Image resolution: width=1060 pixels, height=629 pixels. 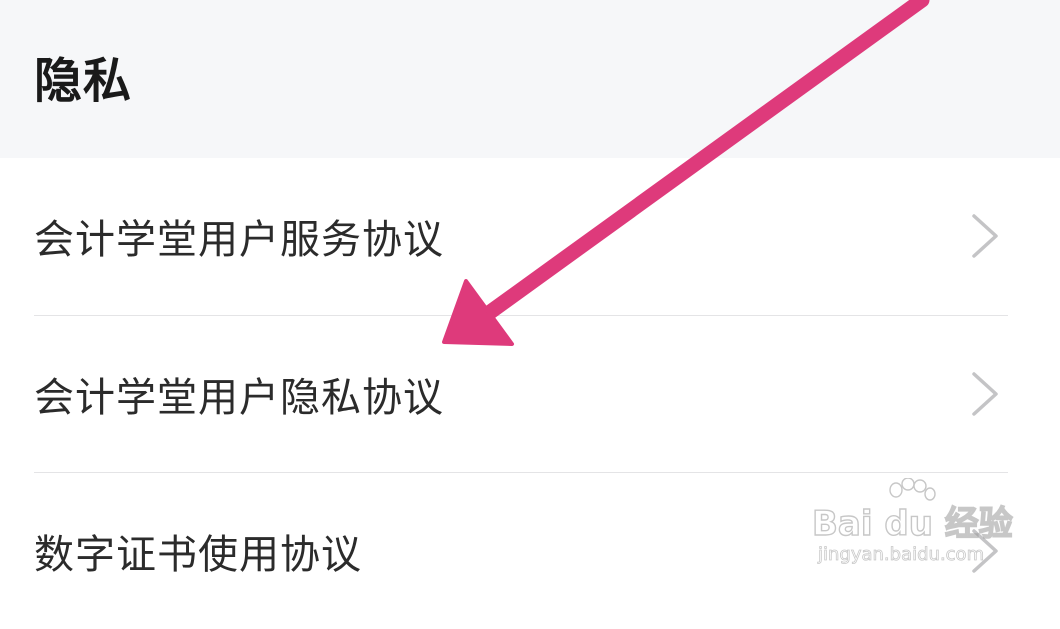 I want to click on section-title: 隐私, so click(x=83, y=81).